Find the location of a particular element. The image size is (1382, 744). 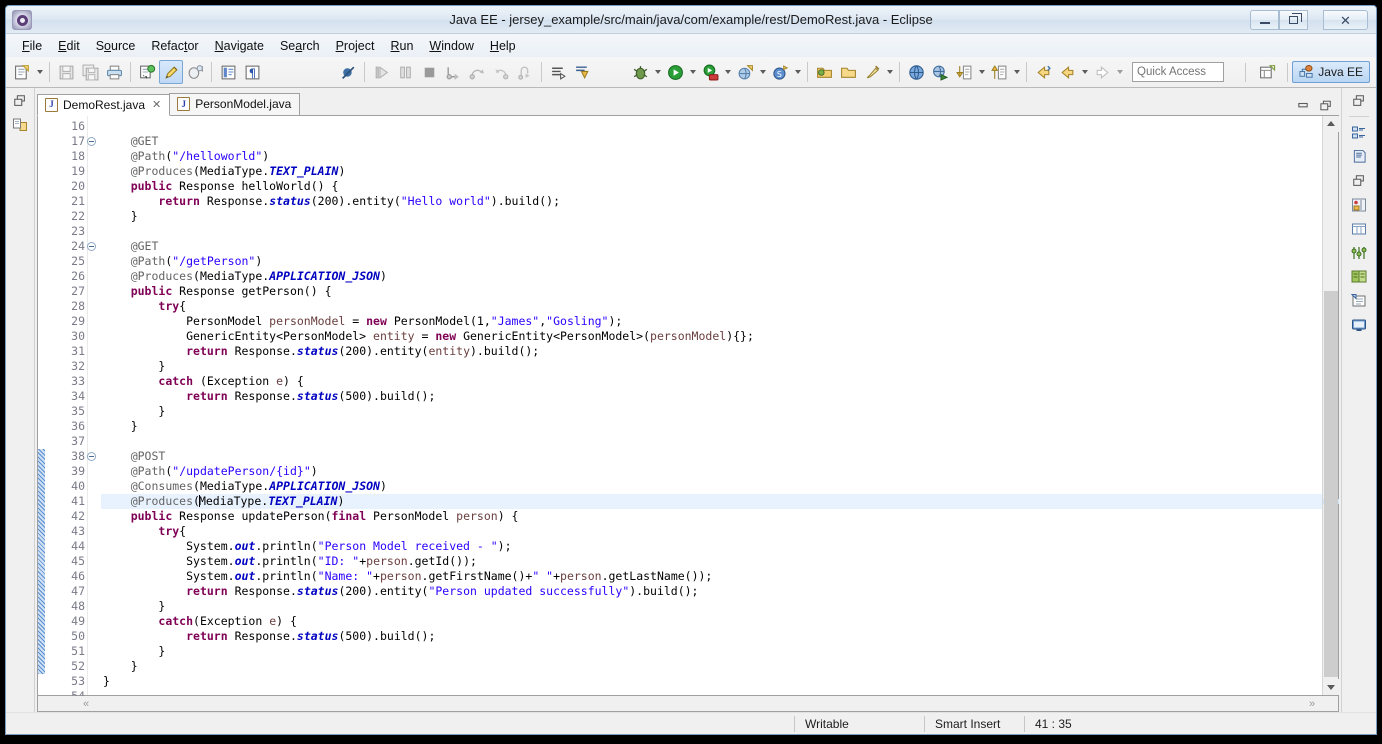

maximize-window-button is located at coordinates (1293, 20).